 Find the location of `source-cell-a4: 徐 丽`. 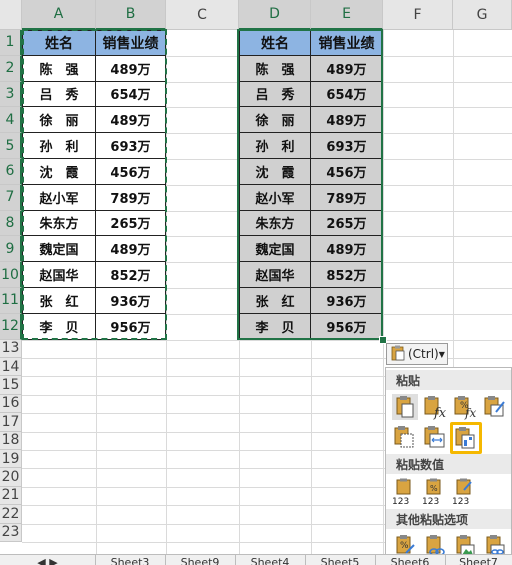

source-cell-a4: 徐 丽 is located at coordinates (59, 120).